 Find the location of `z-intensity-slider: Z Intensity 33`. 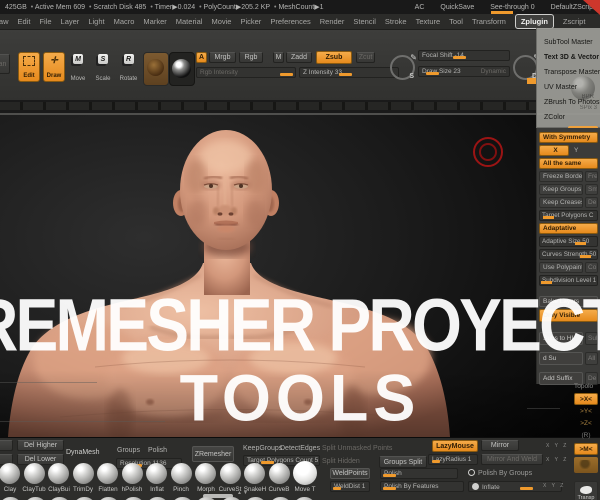

z-intensity-slider: Z Intensity 33 is located at coordinates (349, 72).